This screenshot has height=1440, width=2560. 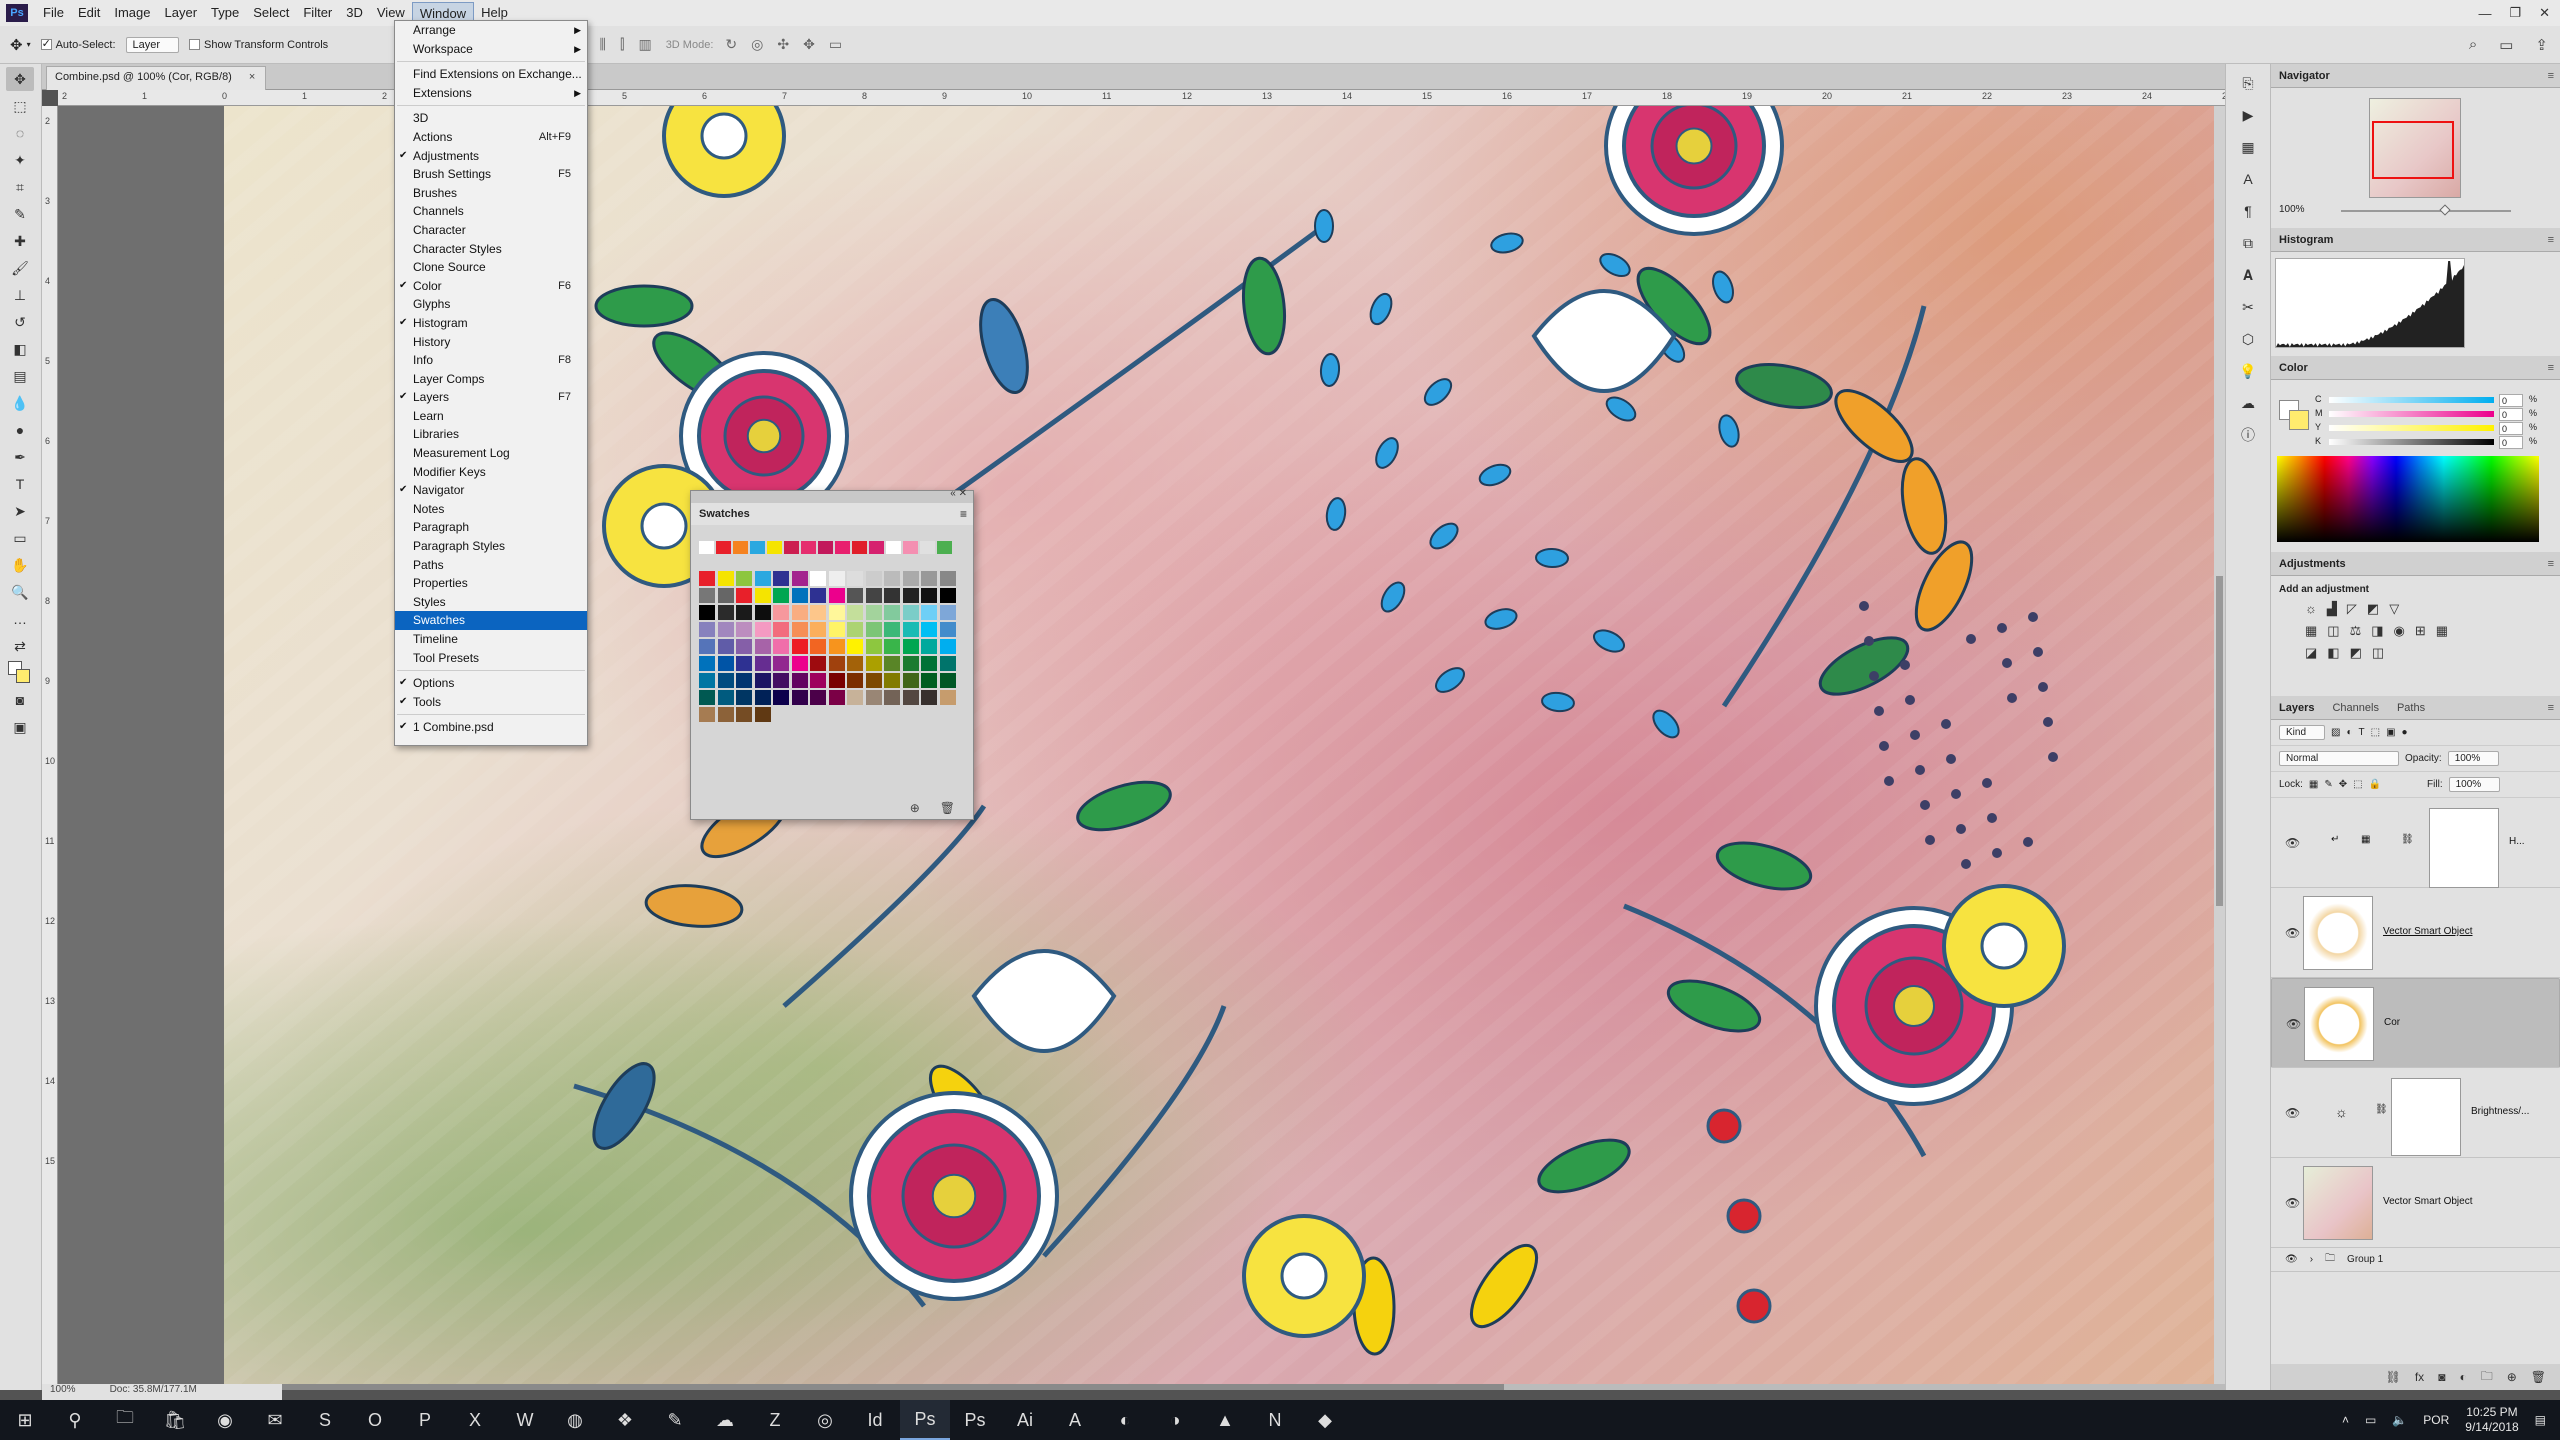 What do you see at coordinates (375, 1420) in the screenshot?
I see `outlook-icon: O` at bounding box center [375, 1420].